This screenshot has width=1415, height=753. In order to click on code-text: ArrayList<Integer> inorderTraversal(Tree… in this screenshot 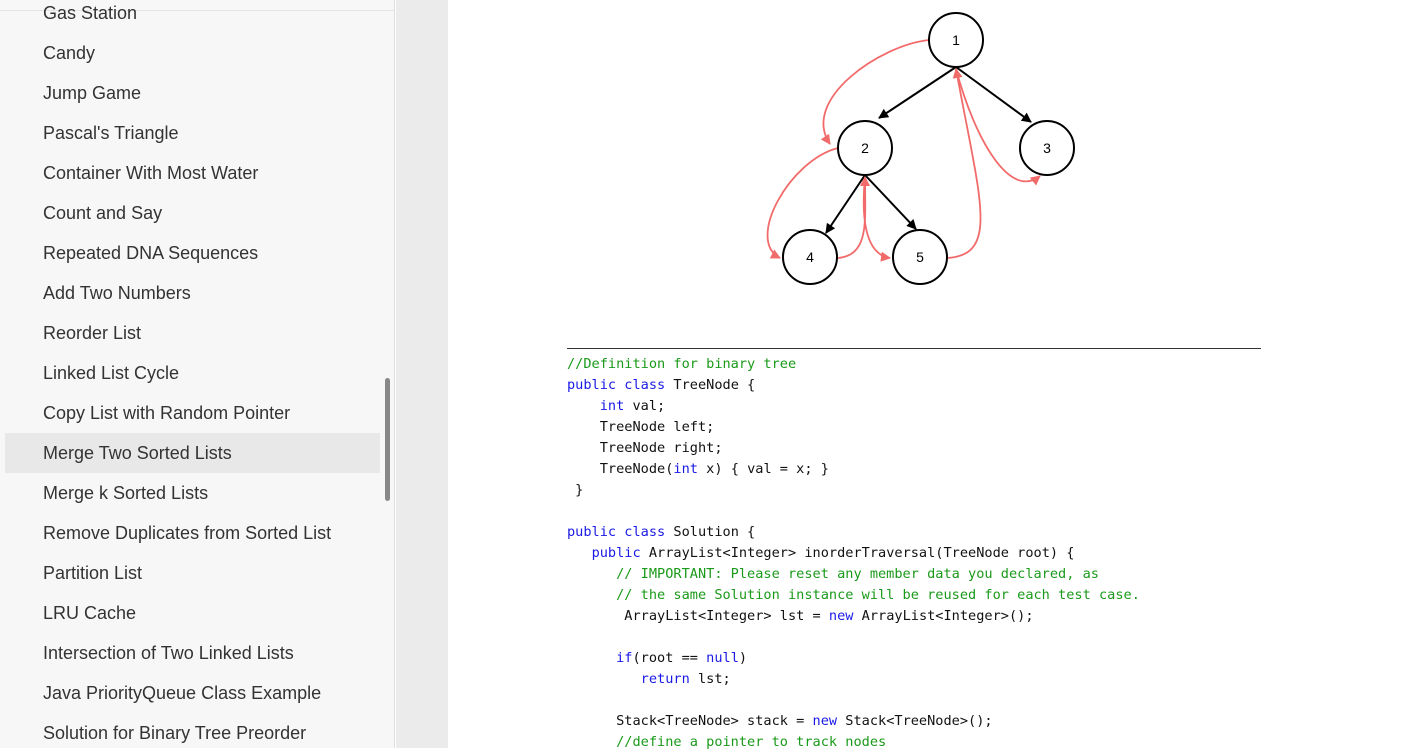, I will do `click(857, 553)`.